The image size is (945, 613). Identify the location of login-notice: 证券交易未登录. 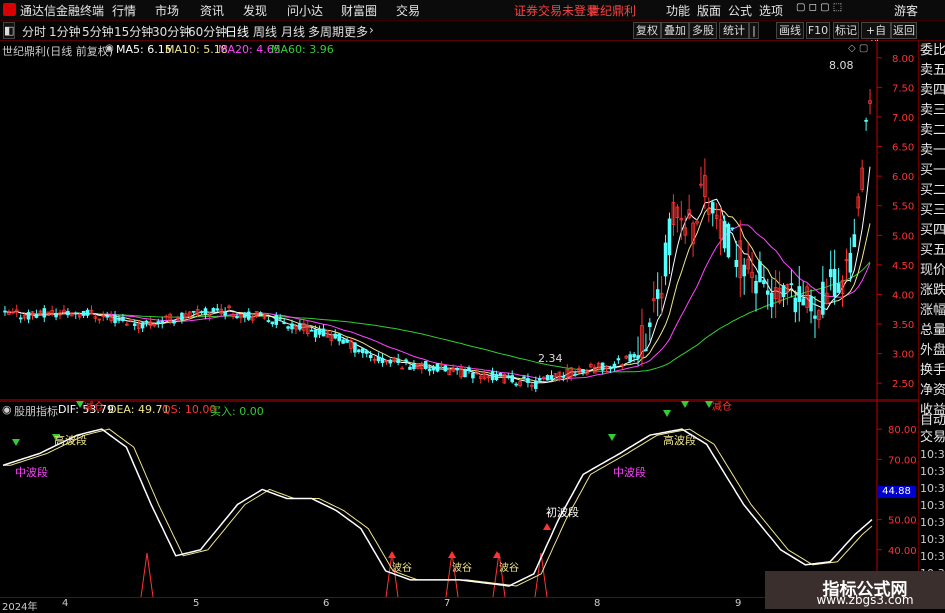
(556, 10).